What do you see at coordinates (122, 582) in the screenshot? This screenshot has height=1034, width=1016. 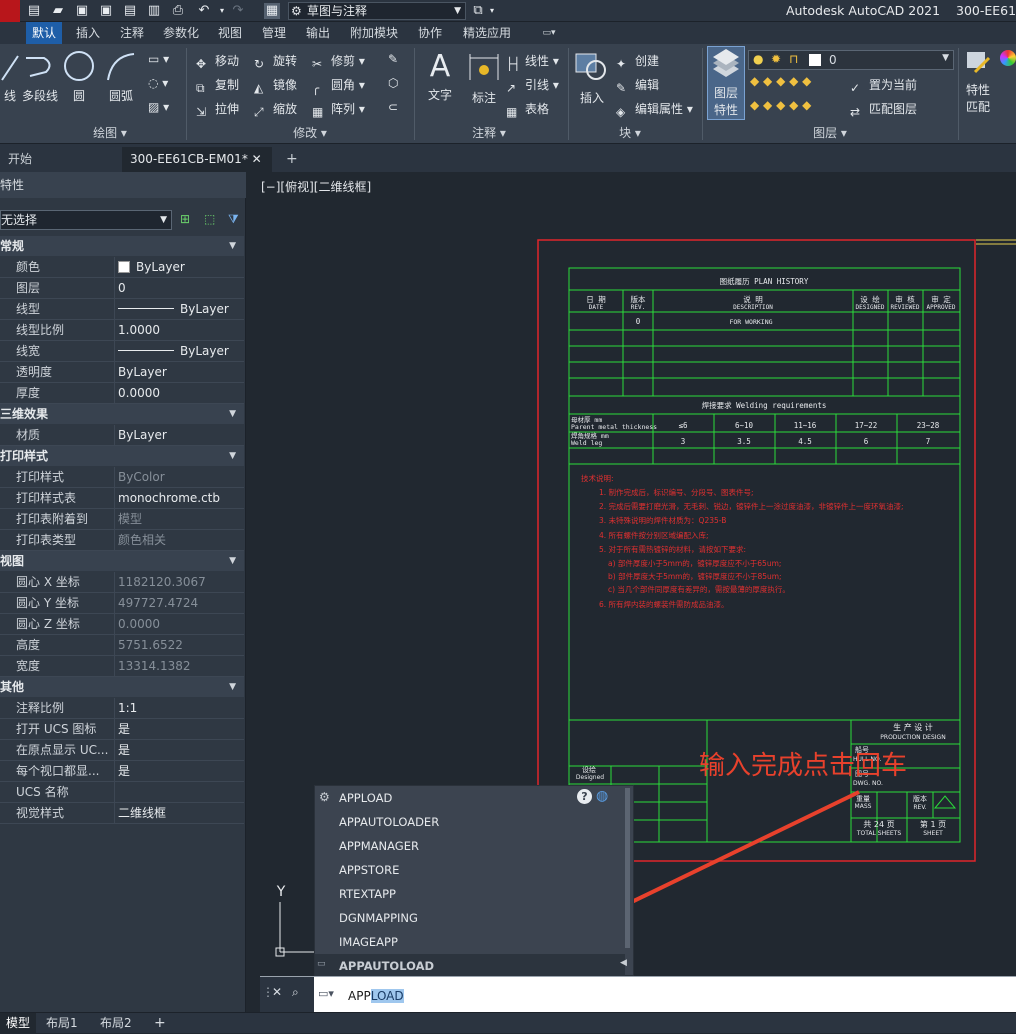 I see `property-row: 圆心 X 坐标 1182120.3067` at bounding box center [122, 582].